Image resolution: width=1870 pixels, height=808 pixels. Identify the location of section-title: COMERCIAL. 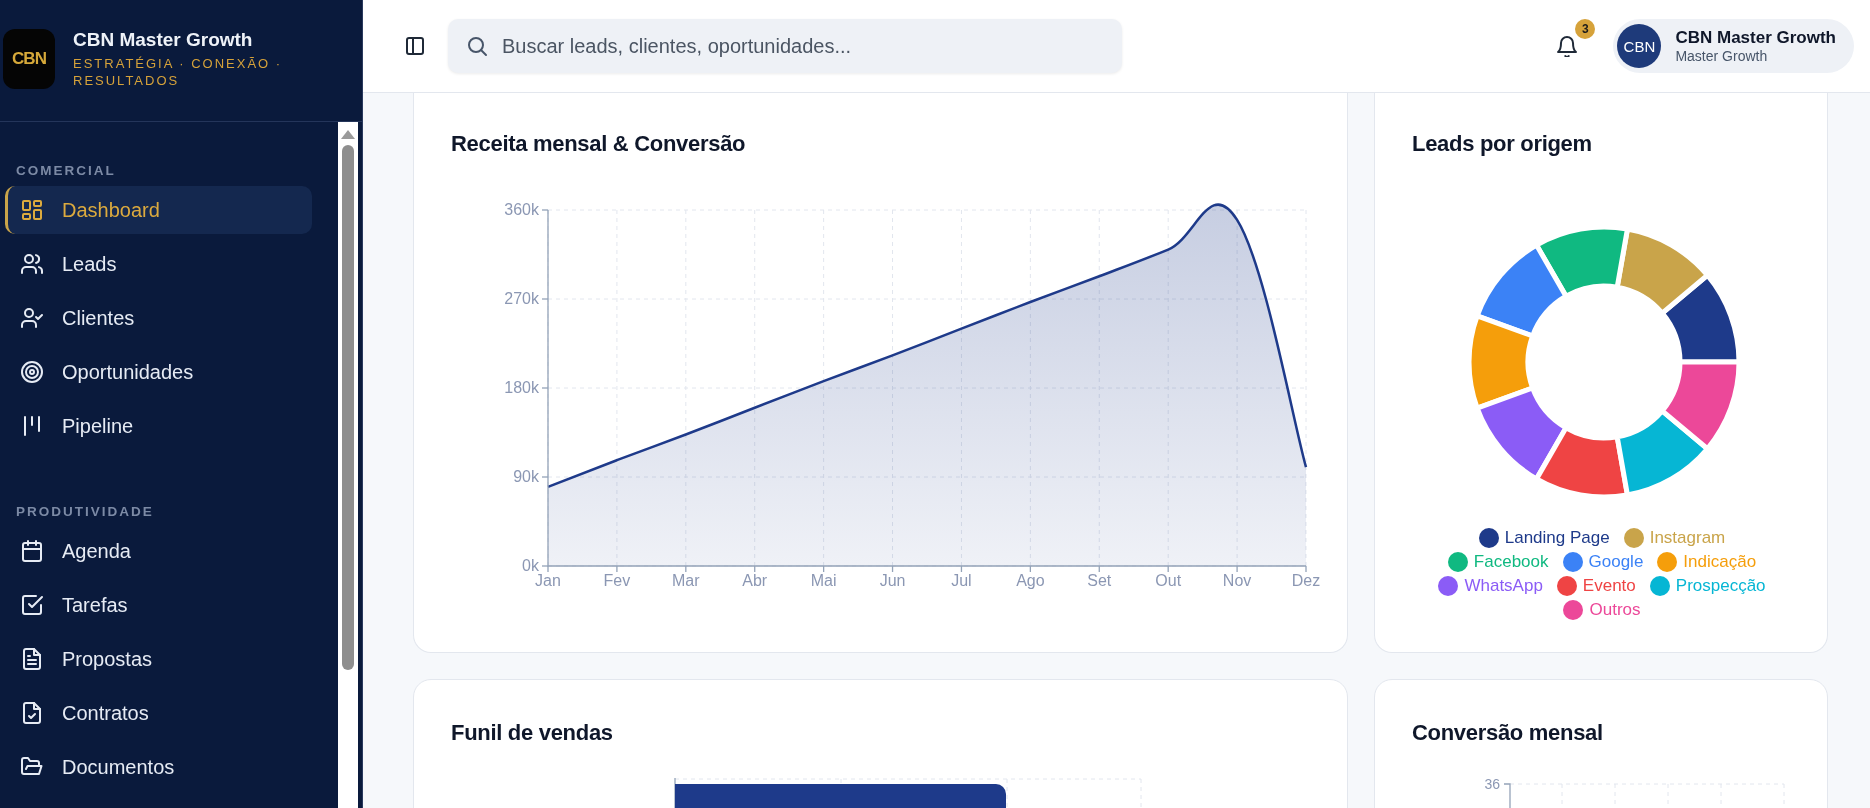
(66, 171).